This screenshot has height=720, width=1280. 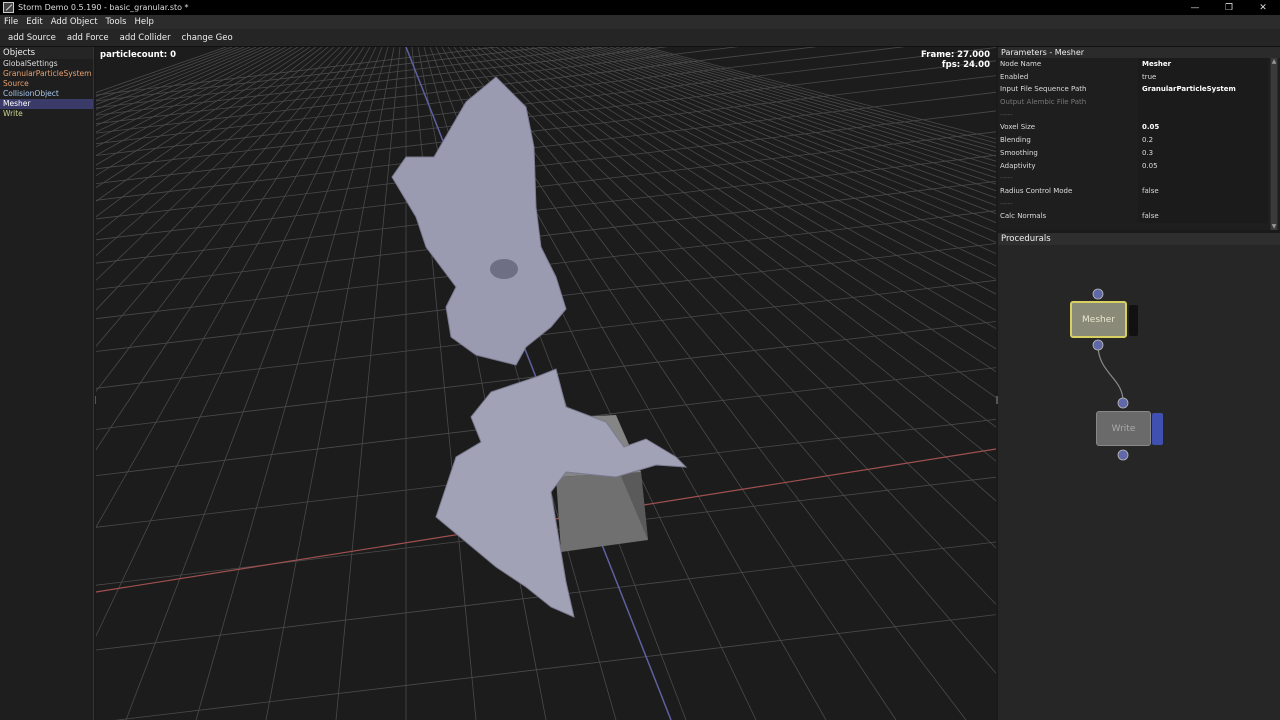 I want to click on node-connection-edge, so click(x=1110, y=373).